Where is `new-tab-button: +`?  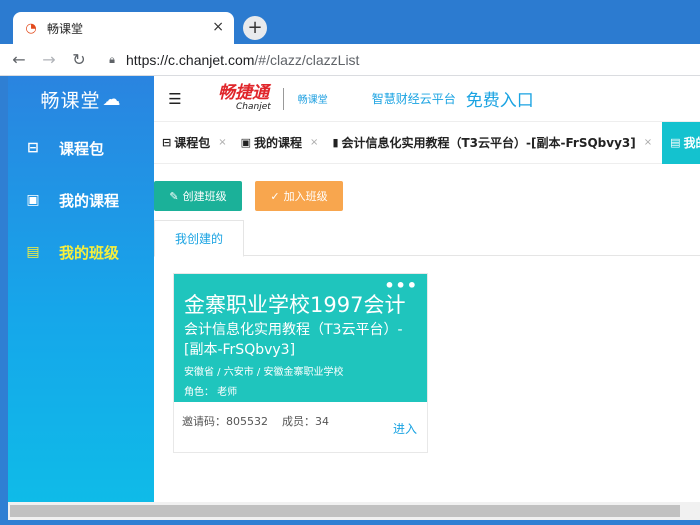 new-tab-button: + is located at coordinates (255, 28).